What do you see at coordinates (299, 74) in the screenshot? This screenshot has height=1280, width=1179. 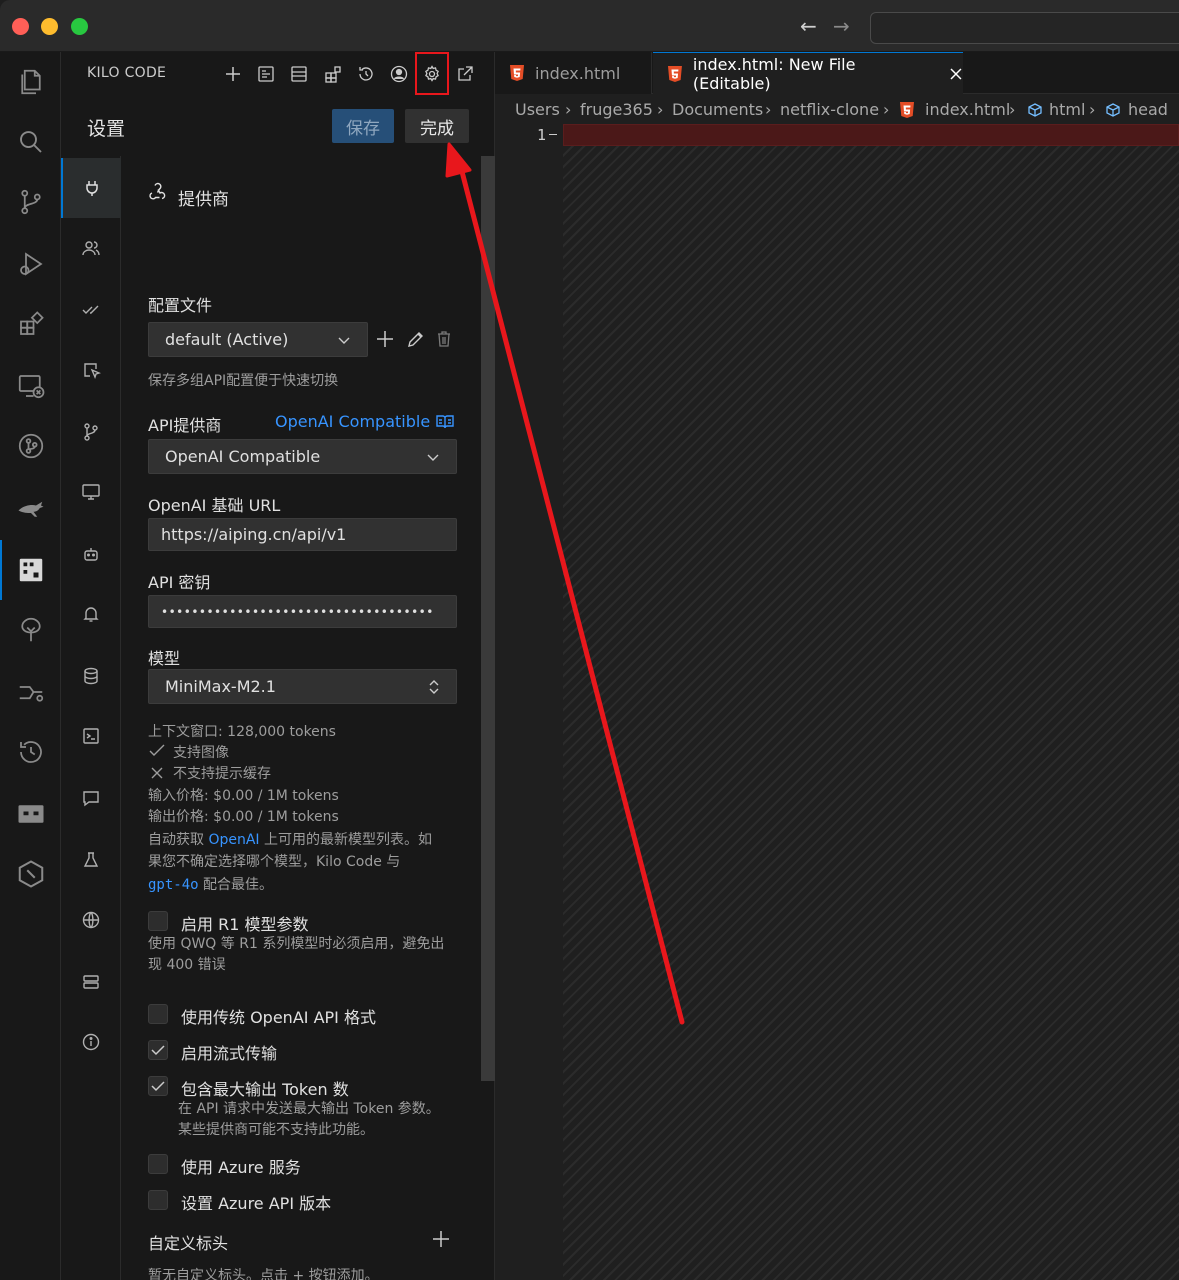 I see `mcp-servers-icon` at bounding box center [299, 74].